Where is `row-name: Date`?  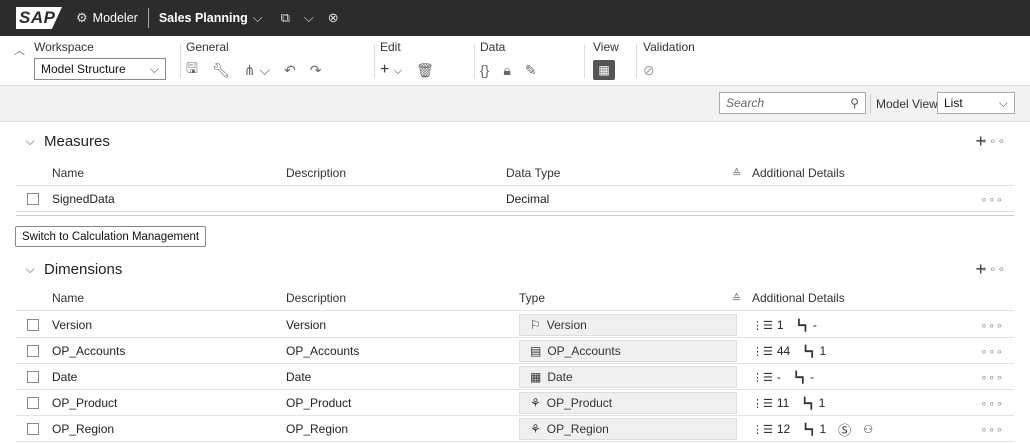 row-name: Date is located at coordinates (65, 377).